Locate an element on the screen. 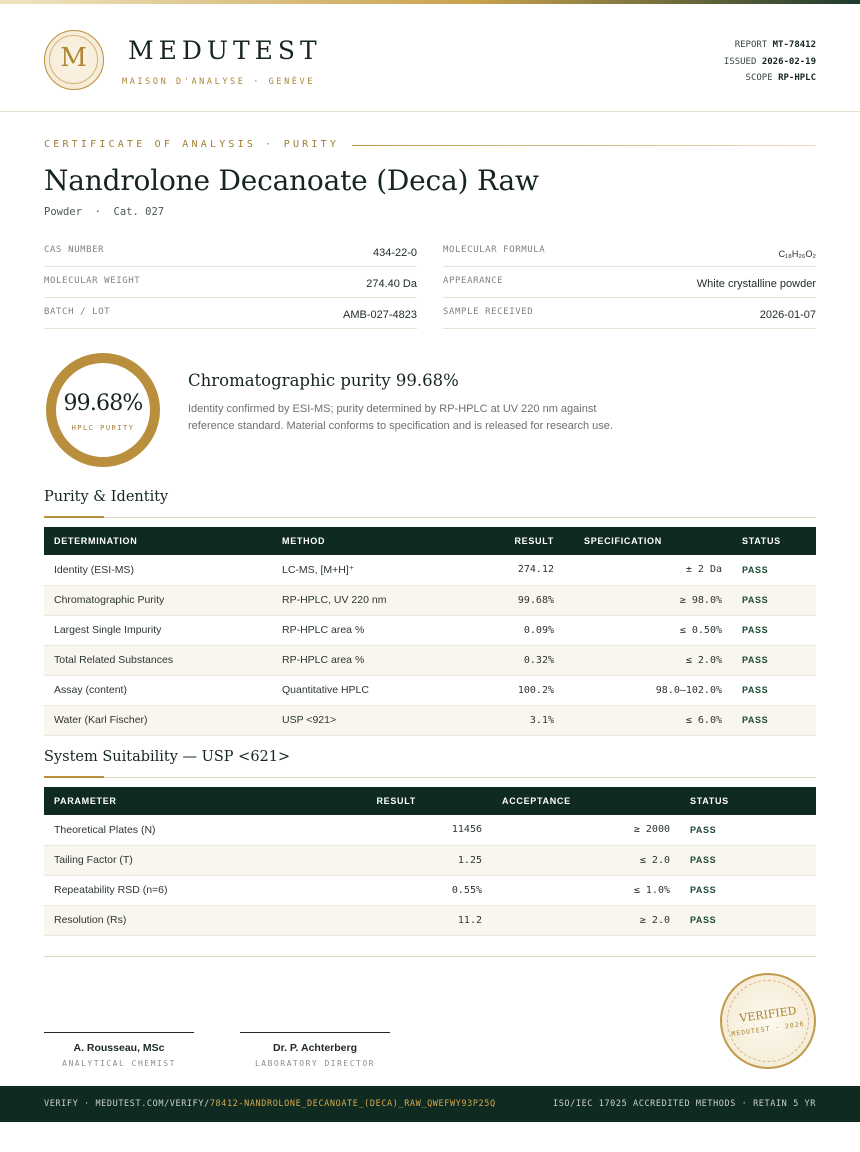 This screenshot has height=1152, width=860. product-title: Nandrolone Decanoate (Deca) Raw is located at coordinates (291, 180).